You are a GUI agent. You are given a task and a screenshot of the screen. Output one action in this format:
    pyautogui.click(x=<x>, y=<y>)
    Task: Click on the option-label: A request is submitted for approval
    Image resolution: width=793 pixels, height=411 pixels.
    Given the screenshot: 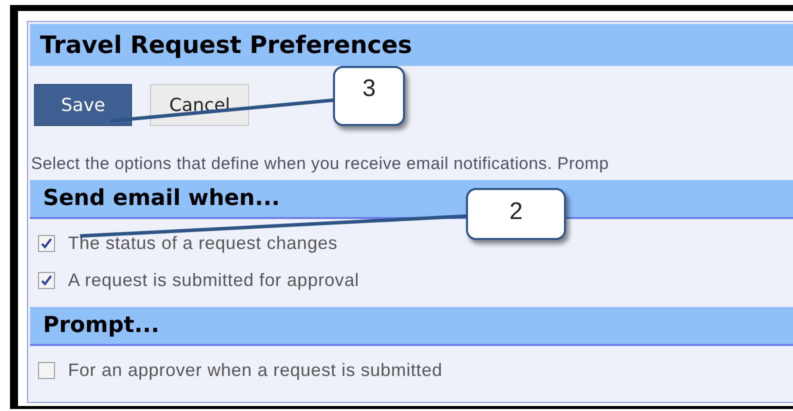 What is the action you would take?
    pyautogui.click(x=214, y=280)
    